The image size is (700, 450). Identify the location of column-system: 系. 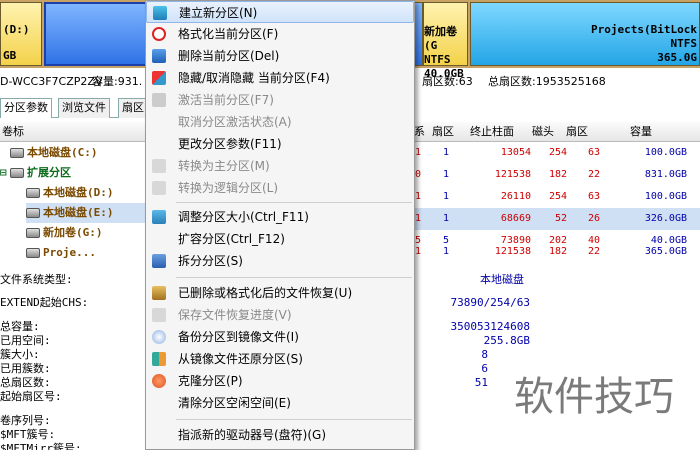
(419, 131).